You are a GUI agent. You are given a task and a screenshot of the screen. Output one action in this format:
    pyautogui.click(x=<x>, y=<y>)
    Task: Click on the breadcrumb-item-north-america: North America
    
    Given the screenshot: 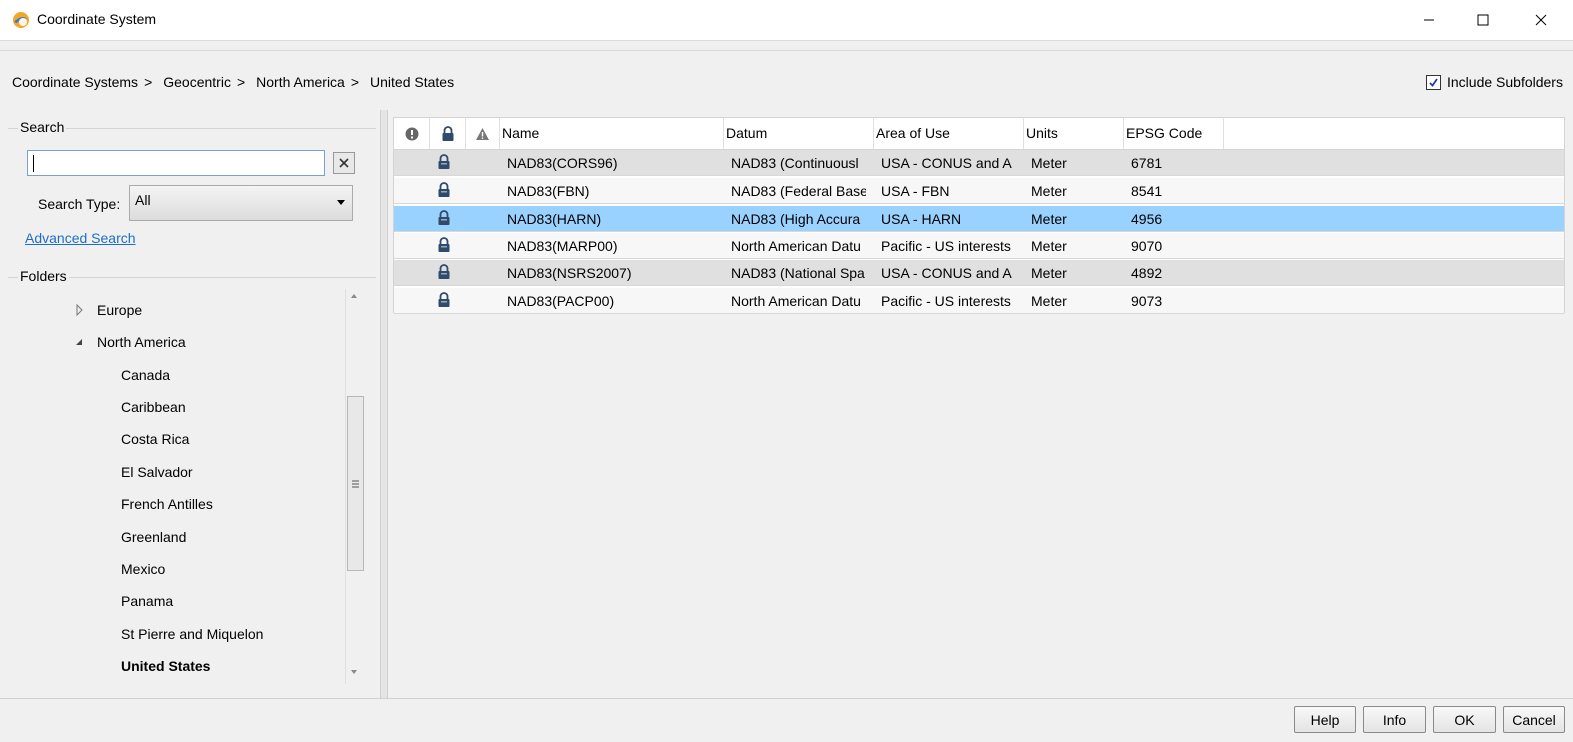 What is the action you would take?
    pyautogui.click(x=300, y=82)
    